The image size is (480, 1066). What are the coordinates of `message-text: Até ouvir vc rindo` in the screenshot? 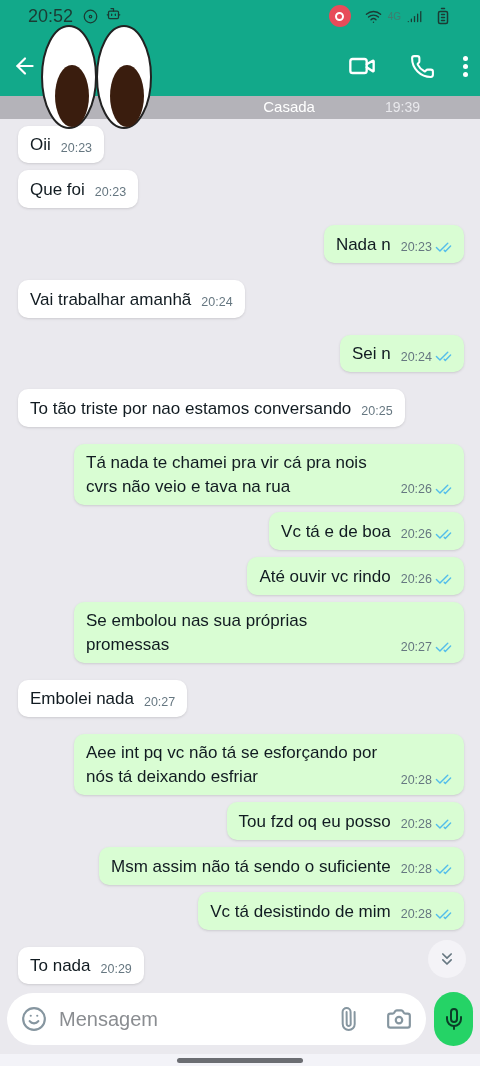 It's located at (325, 576).